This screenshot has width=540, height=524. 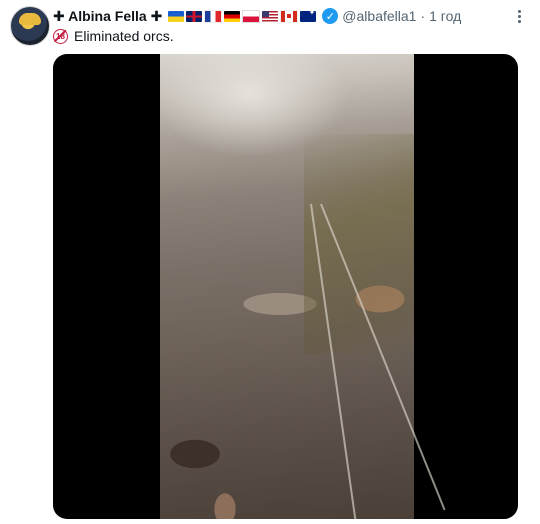 I want to click on uk-flag-icon, so click(x=194, y=16).